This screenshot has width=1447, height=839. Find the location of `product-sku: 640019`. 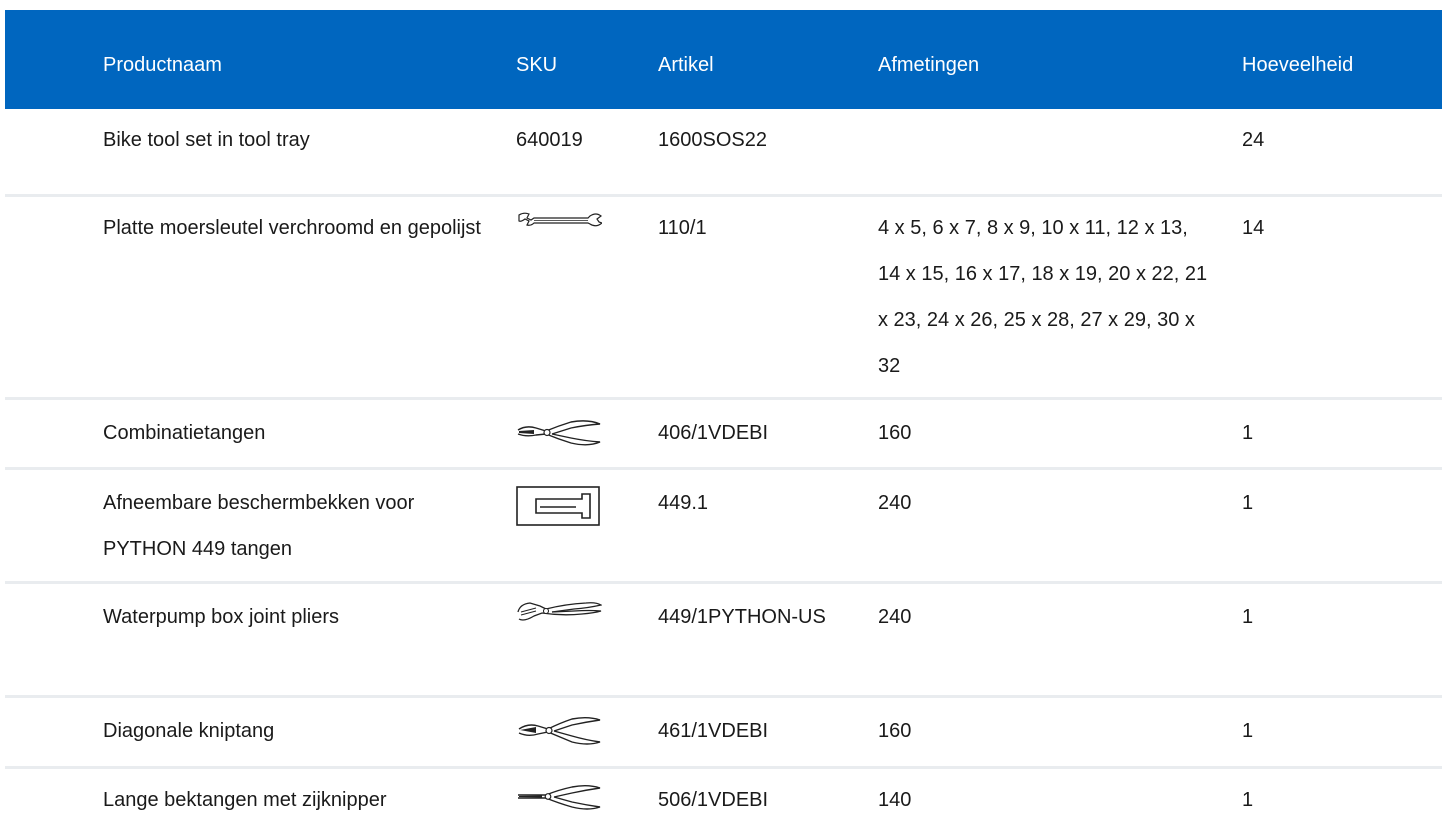

product-sku: 640019 is located at coordinates (549, 140).